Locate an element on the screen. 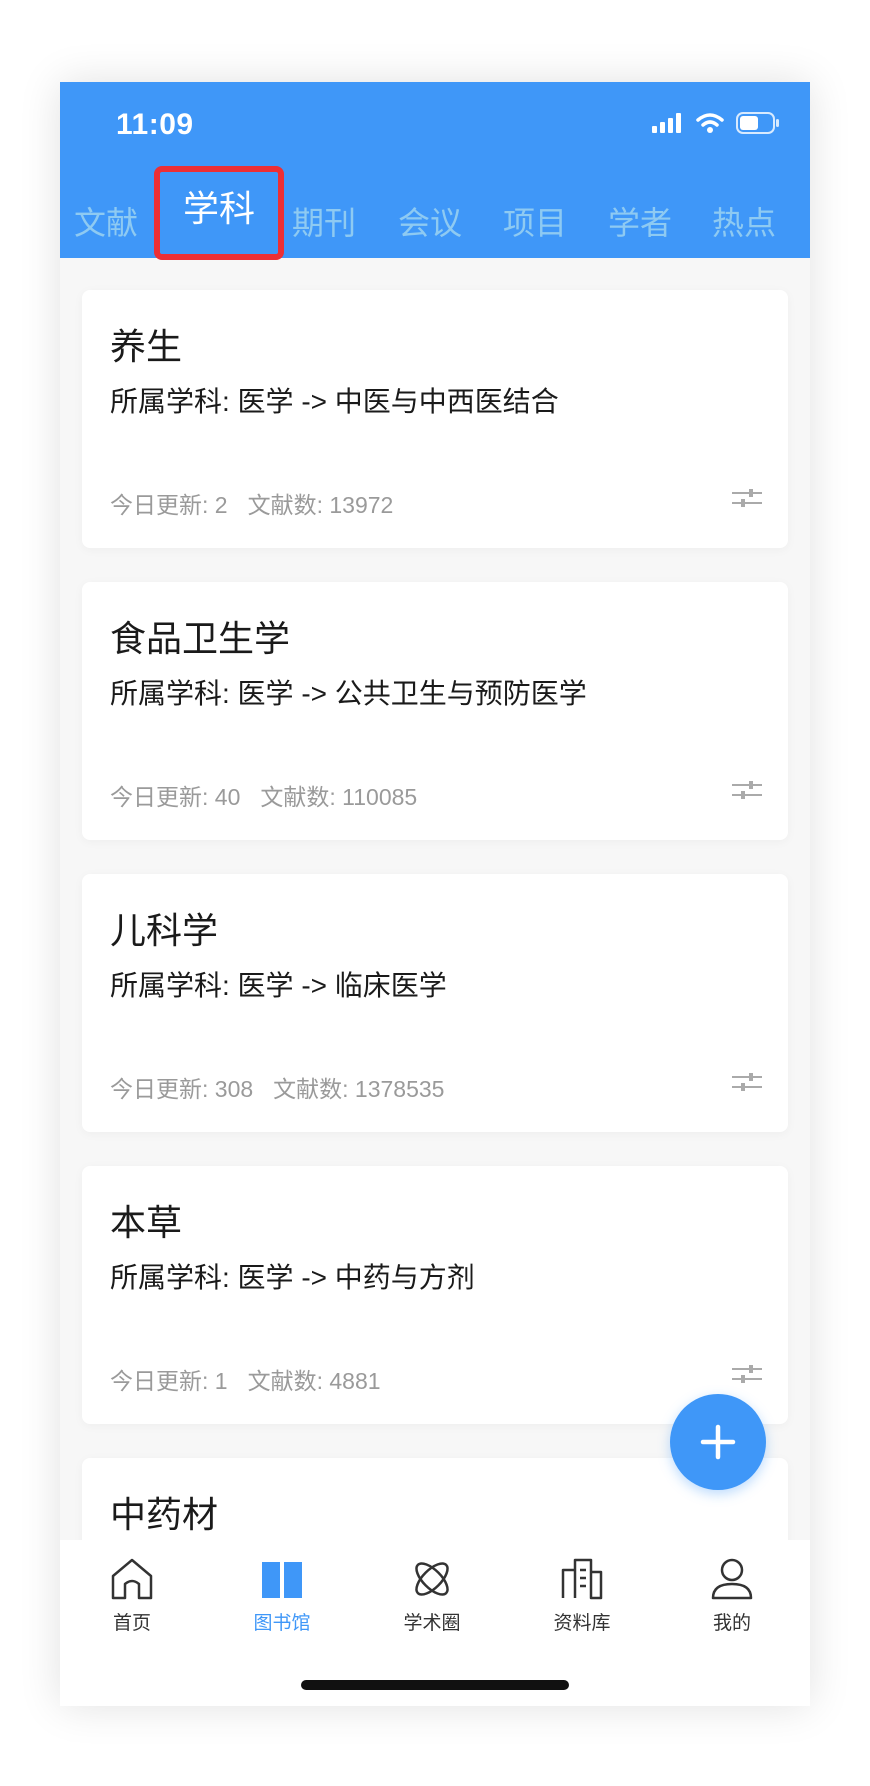 The height and width of the screenshot is (1786, 870). tab-hotspot: 热点 is located at coordinates (744, 223).